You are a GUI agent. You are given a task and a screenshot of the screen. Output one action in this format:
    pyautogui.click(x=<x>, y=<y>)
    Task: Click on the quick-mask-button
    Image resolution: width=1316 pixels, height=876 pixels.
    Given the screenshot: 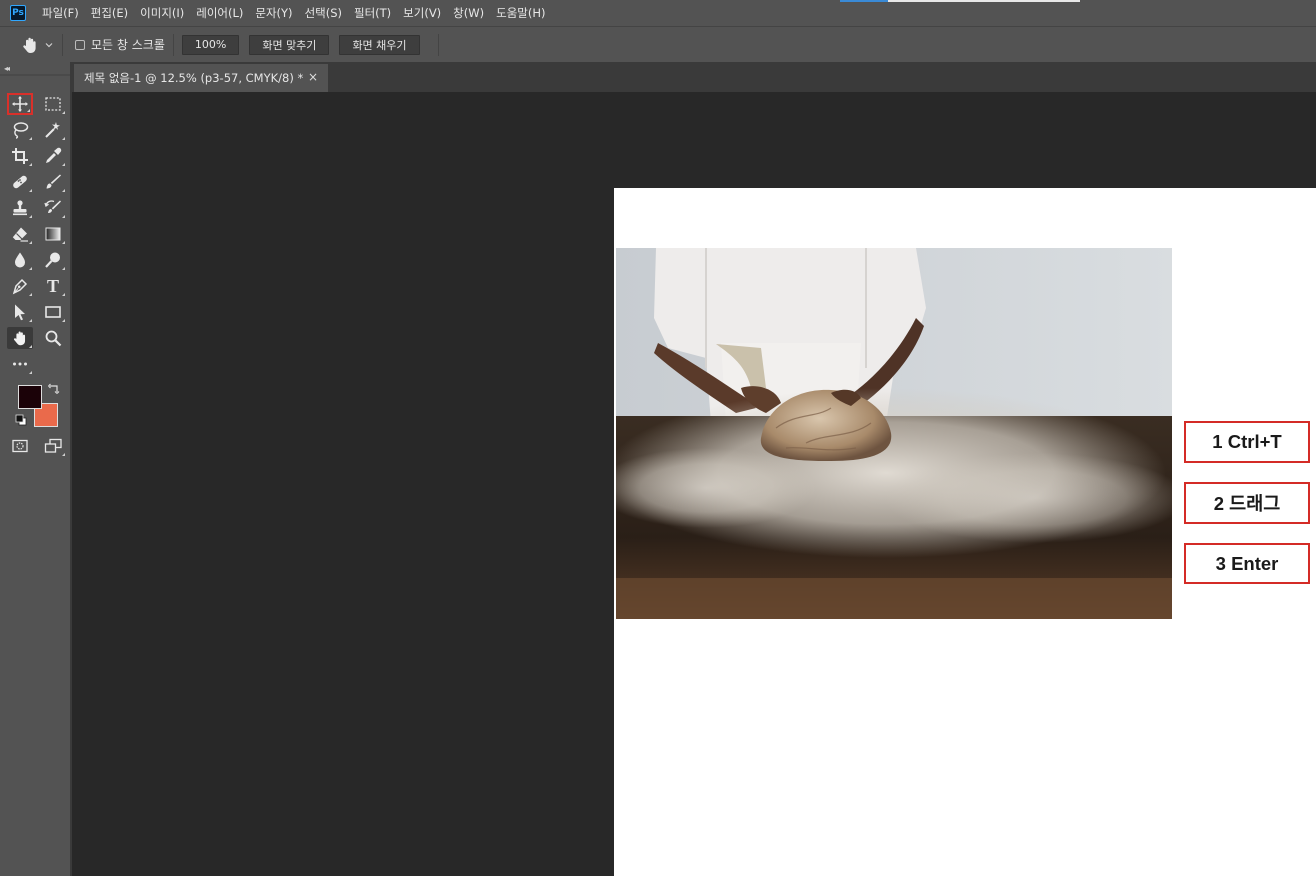 What is the action you would take?
    pyautogui.click(x=20, y=446)
    